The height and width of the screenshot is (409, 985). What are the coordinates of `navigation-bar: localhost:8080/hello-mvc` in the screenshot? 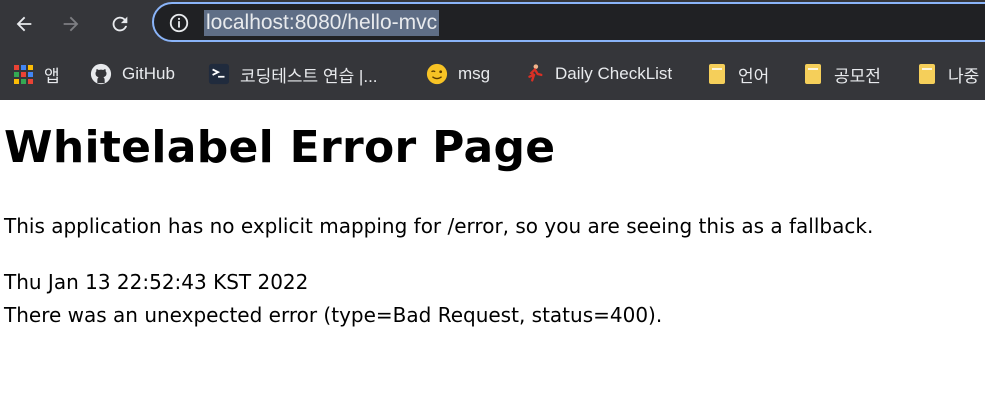 It's located at (492, 26).